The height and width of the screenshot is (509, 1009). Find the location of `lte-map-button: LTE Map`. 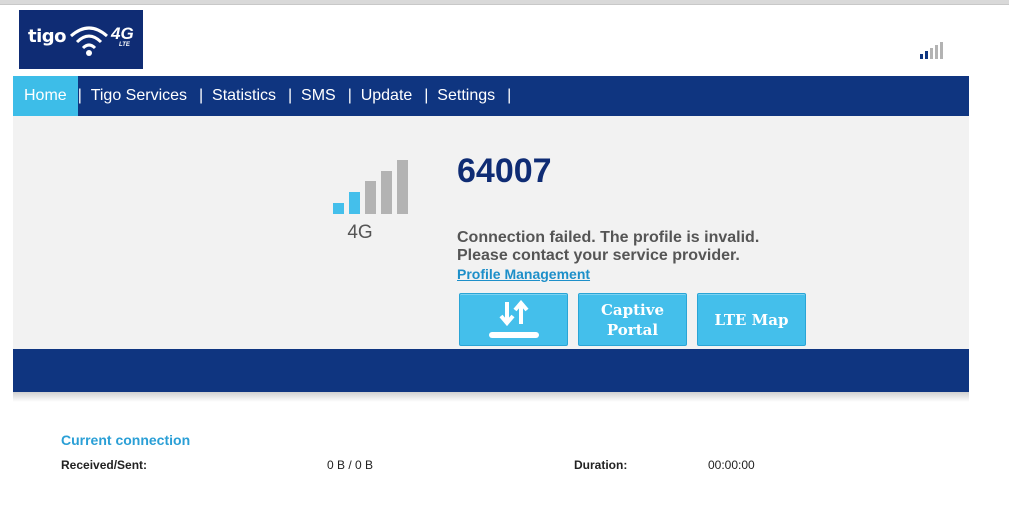

lte-map-button: LTE Map is located at coordinates (751, 319).